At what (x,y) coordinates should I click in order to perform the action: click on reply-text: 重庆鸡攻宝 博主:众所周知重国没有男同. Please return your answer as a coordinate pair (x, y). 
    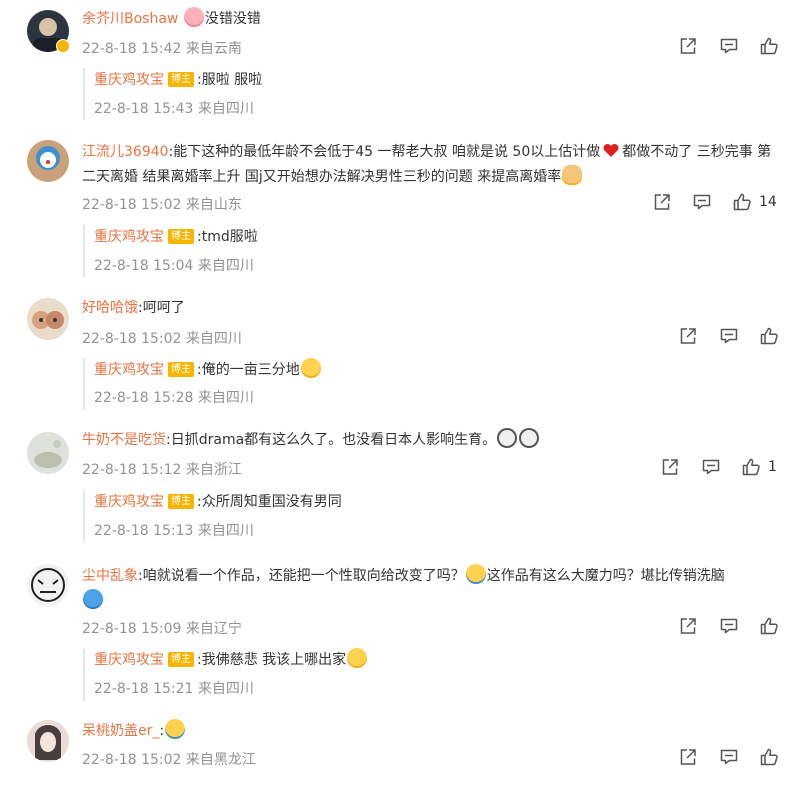
    Looking at the image, I should click on (218, 502).